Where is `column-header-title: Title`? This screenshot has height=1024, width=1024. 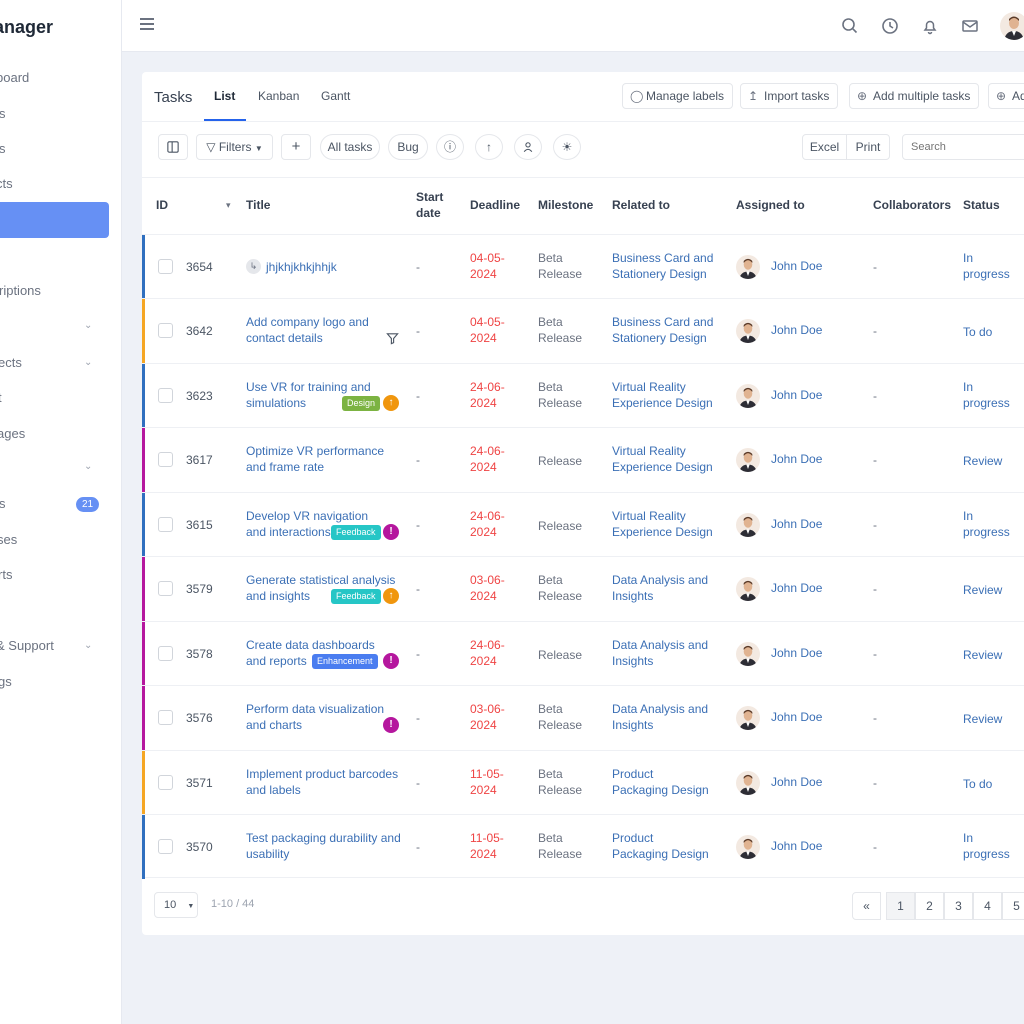 column-header-title: Title is located at coordinates (258, 205).